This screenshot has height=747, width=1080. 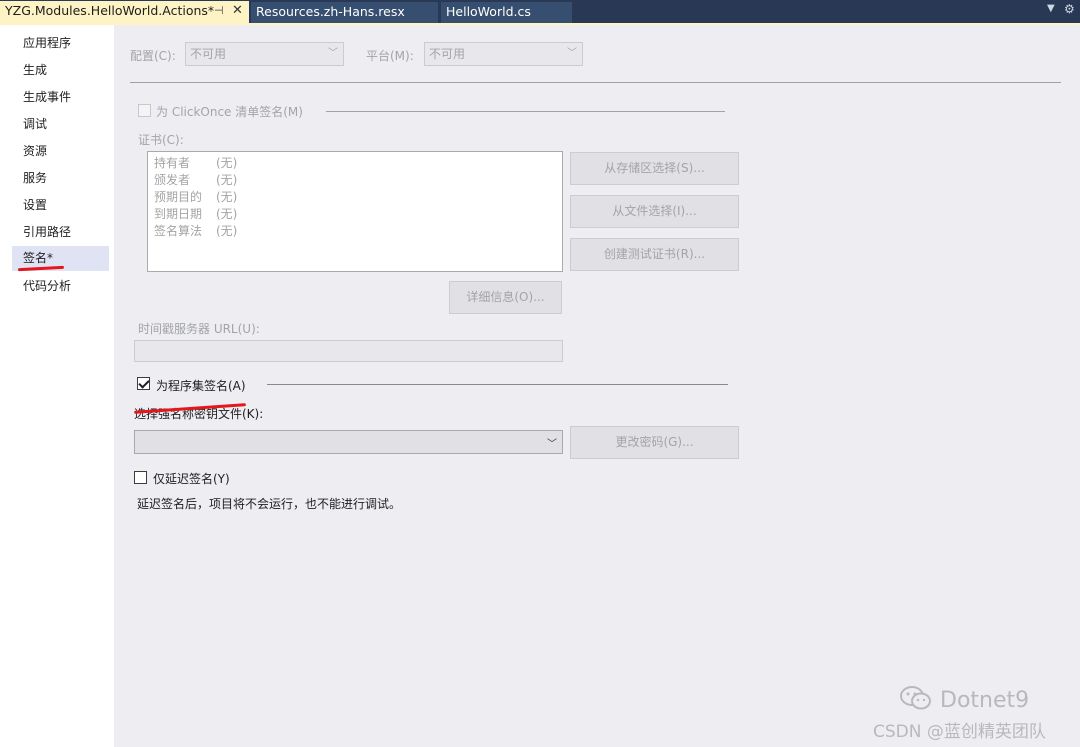 What do you see at coordinates (60, 205) in the screenshot?
I see `nav-item-settings: 设置` at bounding box center [60, 205].